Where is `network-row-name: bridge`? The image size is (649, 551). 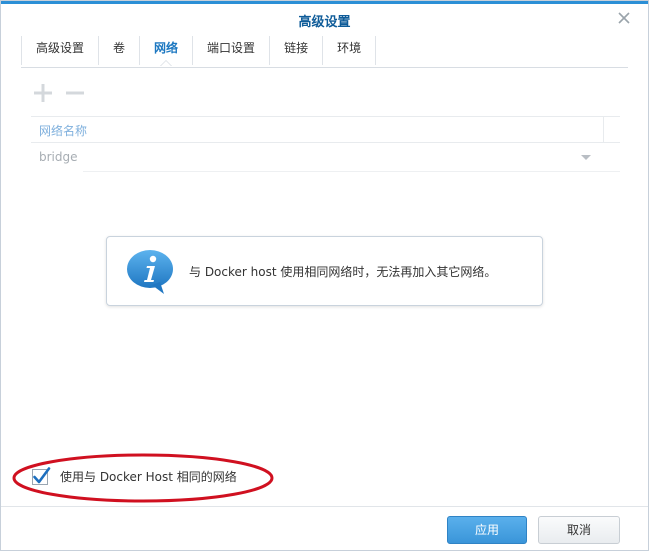 network-row-name: bridge is located at coordinates (58, 157).